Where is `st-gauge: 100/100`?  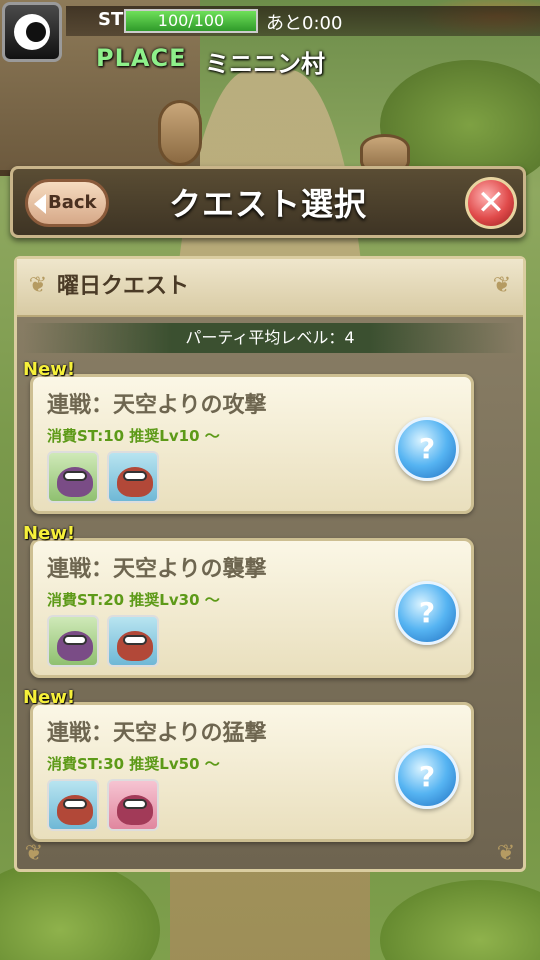 st-gauge: 100/100 is located at coordinates (191, 21).